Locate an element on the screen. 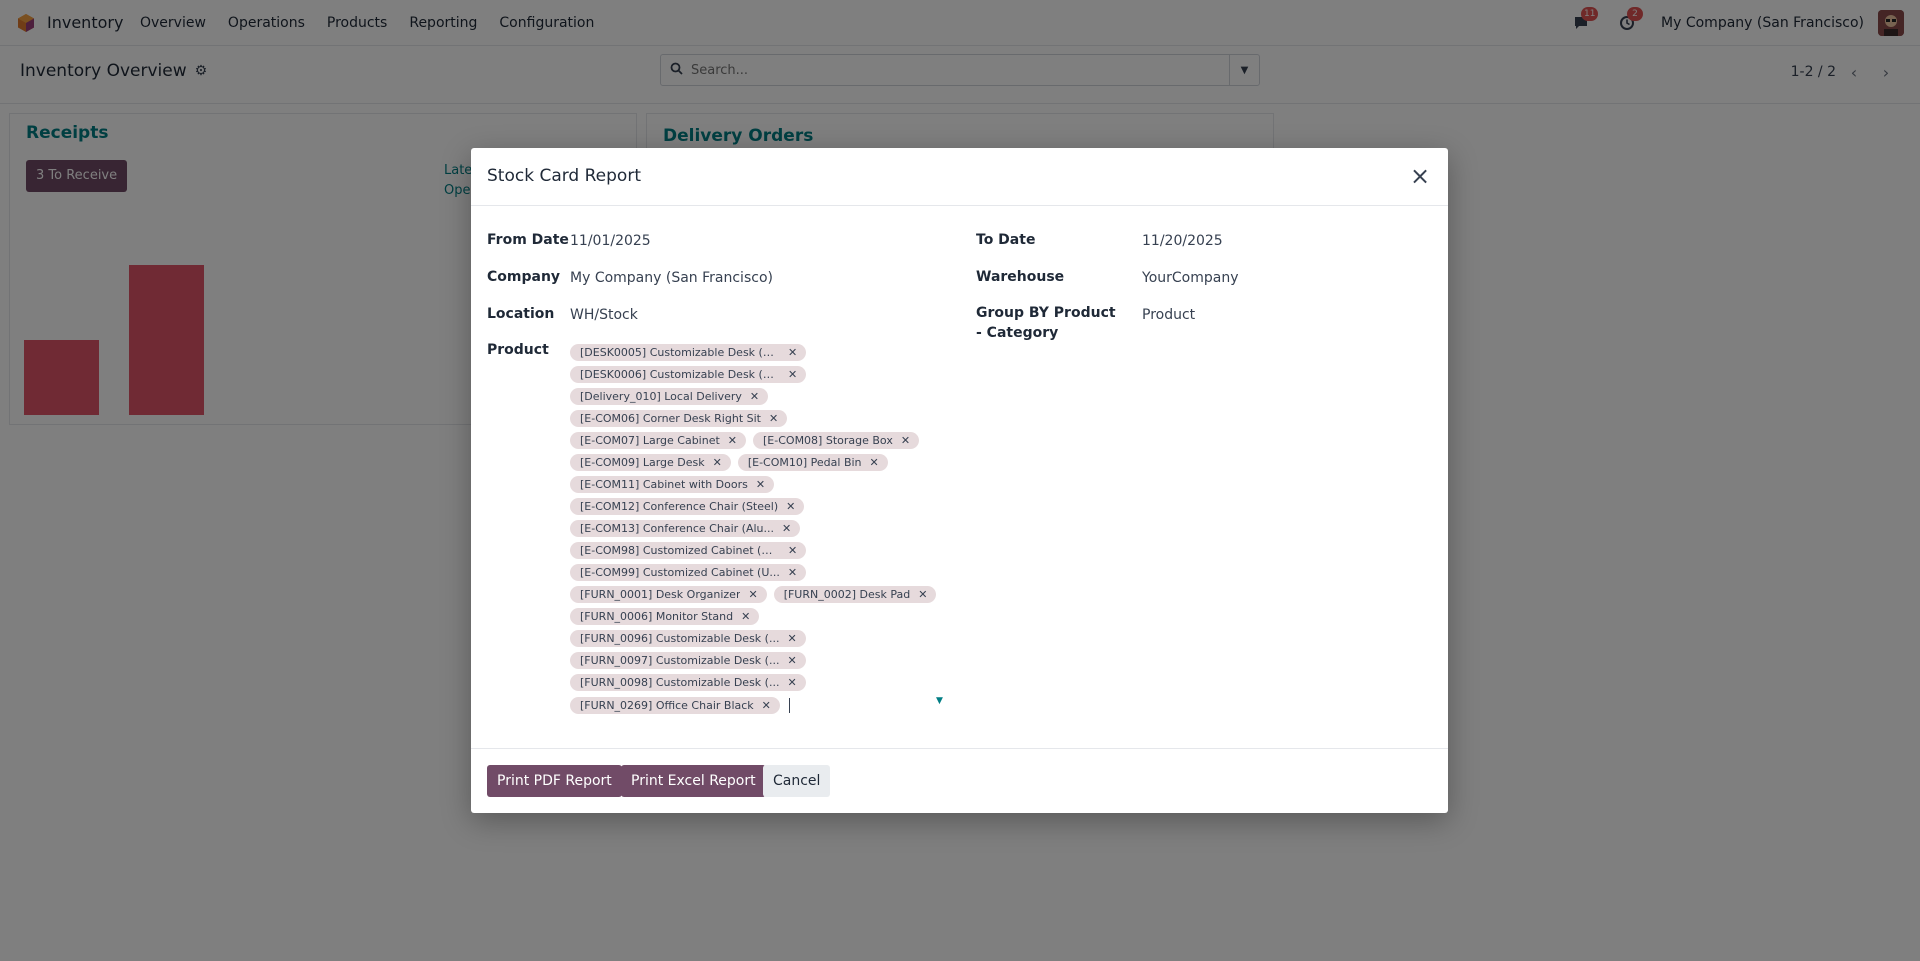 This screenshot has height=961, width=1920. product-tag: [E-COM12] Conference Chair (Steel) ✕ is located at coordinates (687, 506).